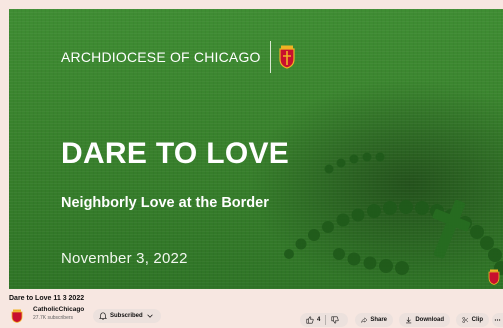  What do you see at coordinates (364, 320) in the screenshot?
I see `share-icon` at bounding box center [364, 320].